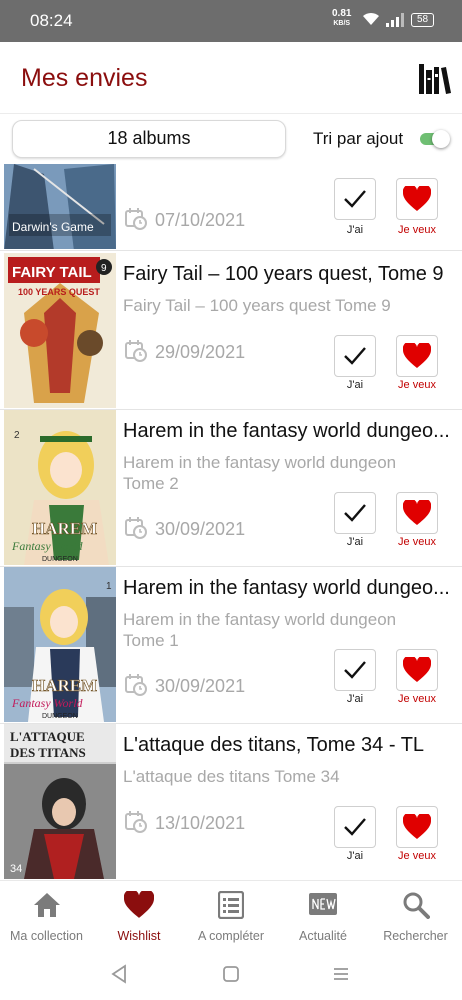 The image size is (462, 1000). I want to click on nav-ma-collection: Ma collection, so click(46, 917).